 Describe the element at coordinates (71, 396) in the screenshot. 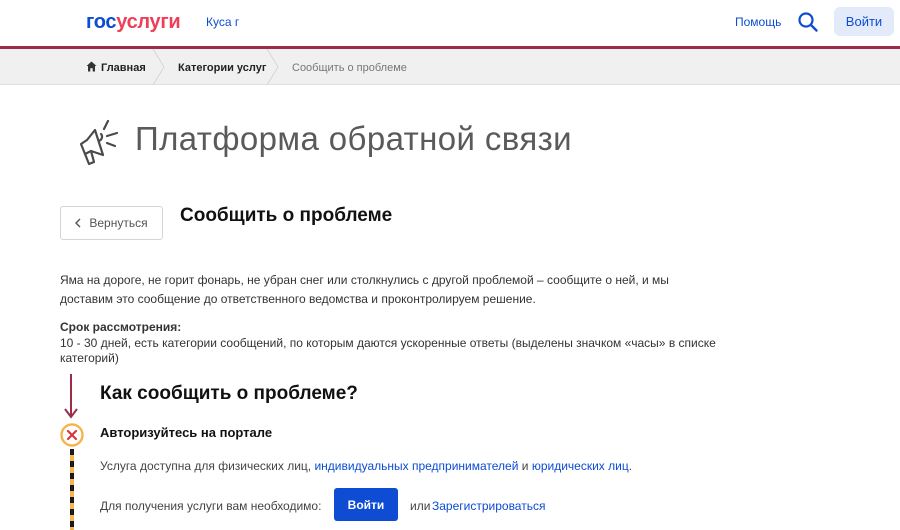

I see `arrow-down-icon` at that location.